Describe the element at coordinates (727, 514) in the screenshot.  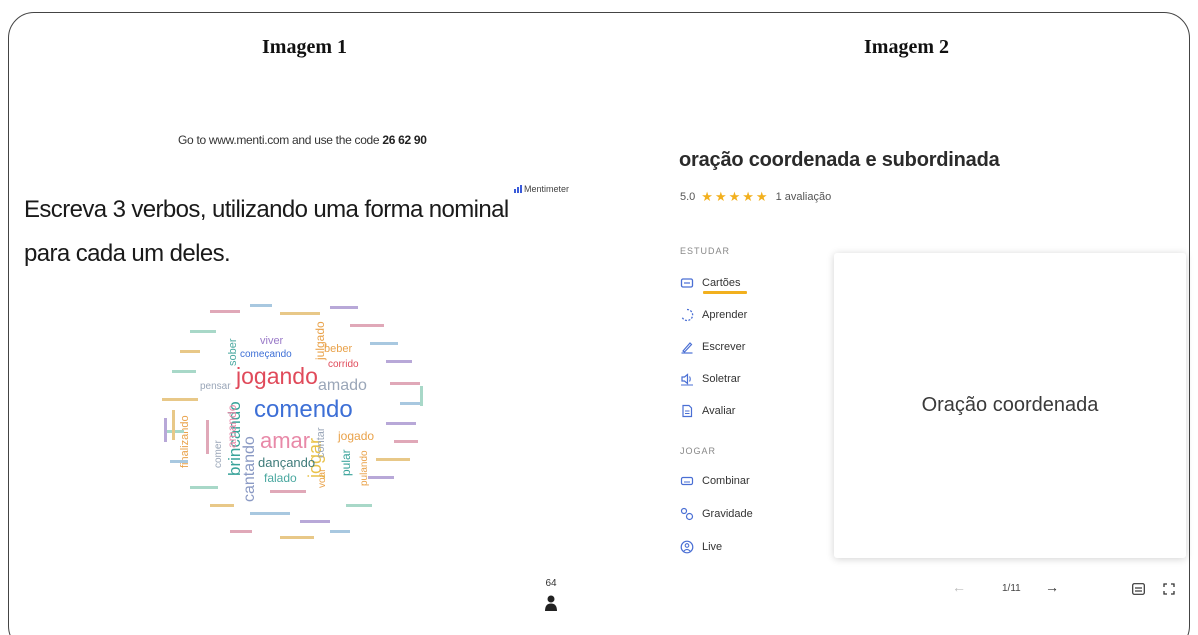
I see `mode-label: Gravidade` at that location.